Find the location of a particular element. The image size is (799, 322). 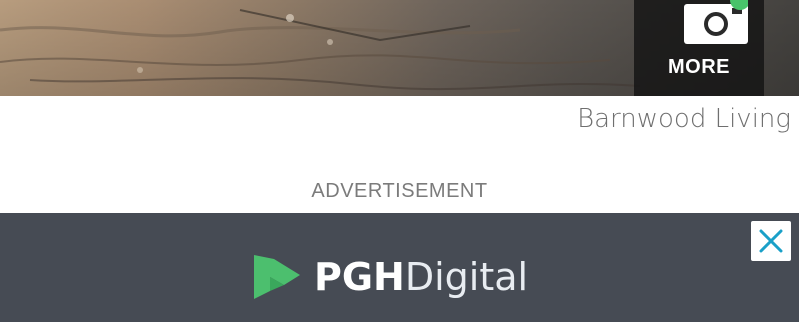

close-icon is located at coordinates (771, 241).